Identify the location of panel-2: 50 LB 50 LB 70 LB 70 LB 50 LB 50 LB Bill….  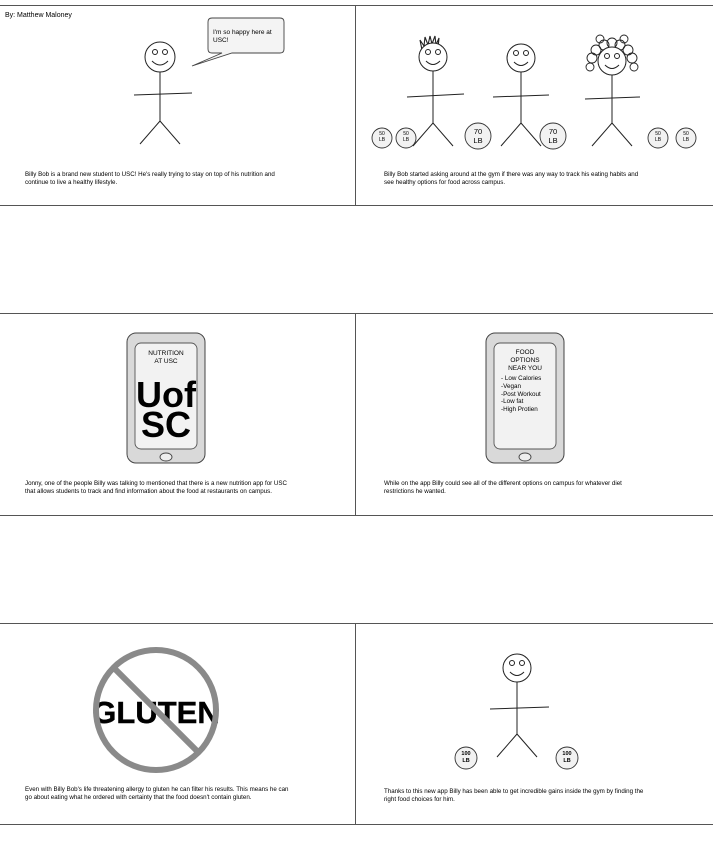
(534, 105).